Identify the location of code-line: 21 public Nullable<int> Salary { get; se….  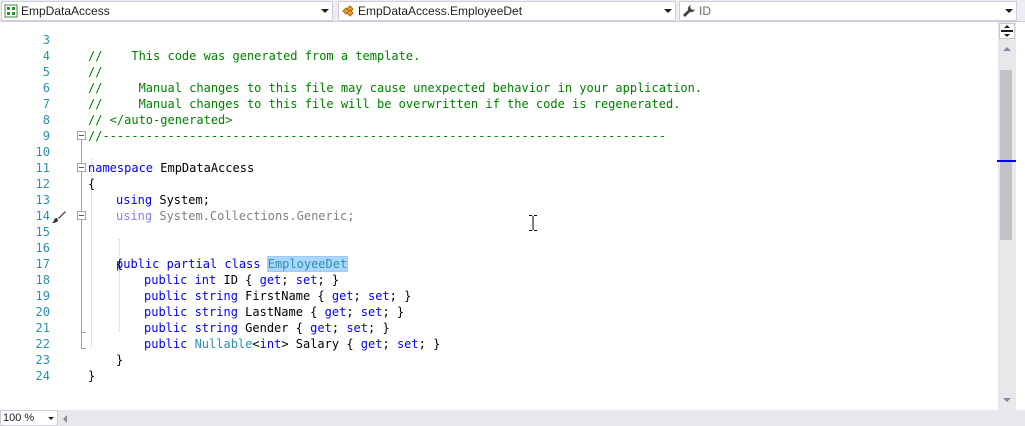
(499, 327).